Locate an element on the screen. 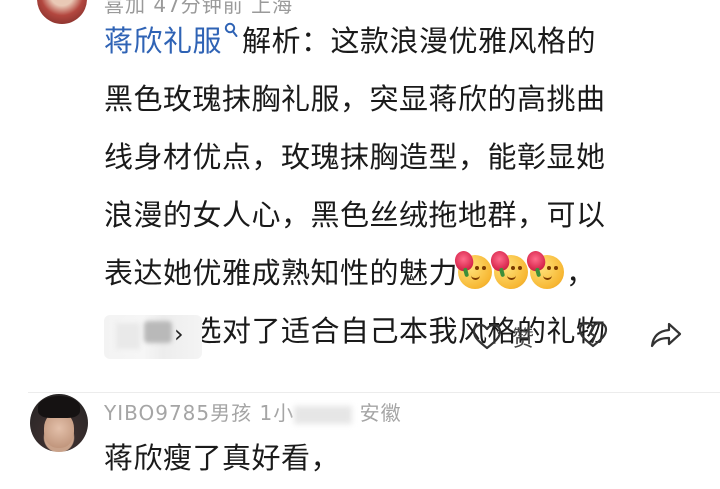 The width and height of the screenshot is (720, 489). divider is located at coordinates (374, 392).